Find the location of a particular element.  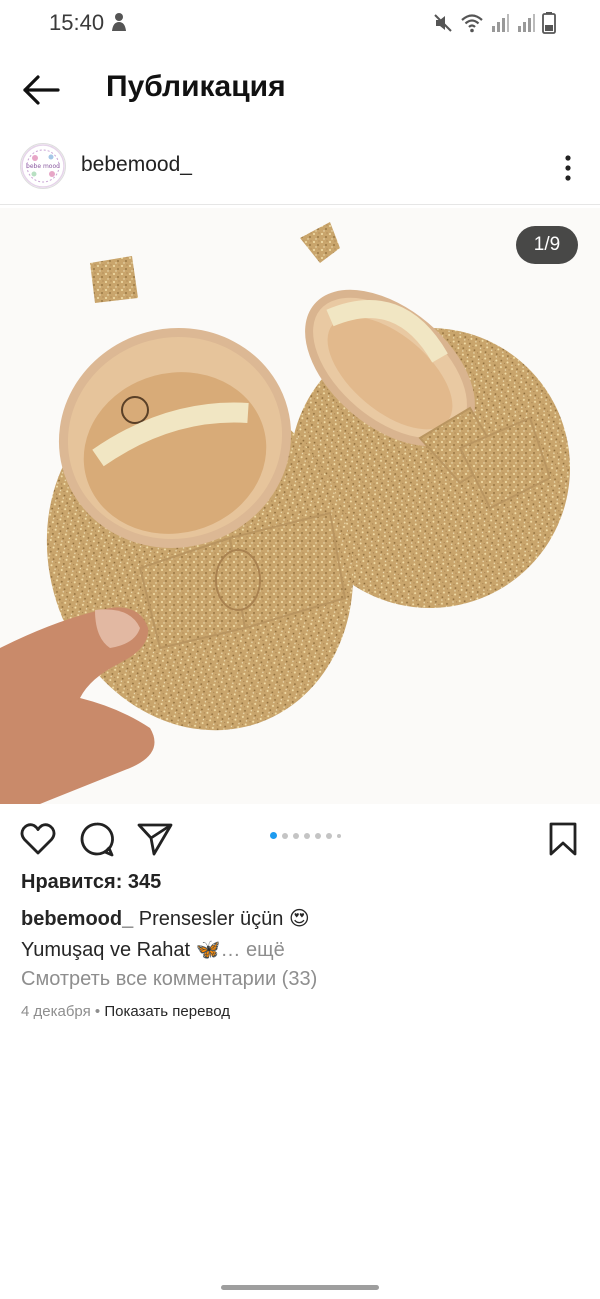

post-actions is located at coordinates (300, 837).